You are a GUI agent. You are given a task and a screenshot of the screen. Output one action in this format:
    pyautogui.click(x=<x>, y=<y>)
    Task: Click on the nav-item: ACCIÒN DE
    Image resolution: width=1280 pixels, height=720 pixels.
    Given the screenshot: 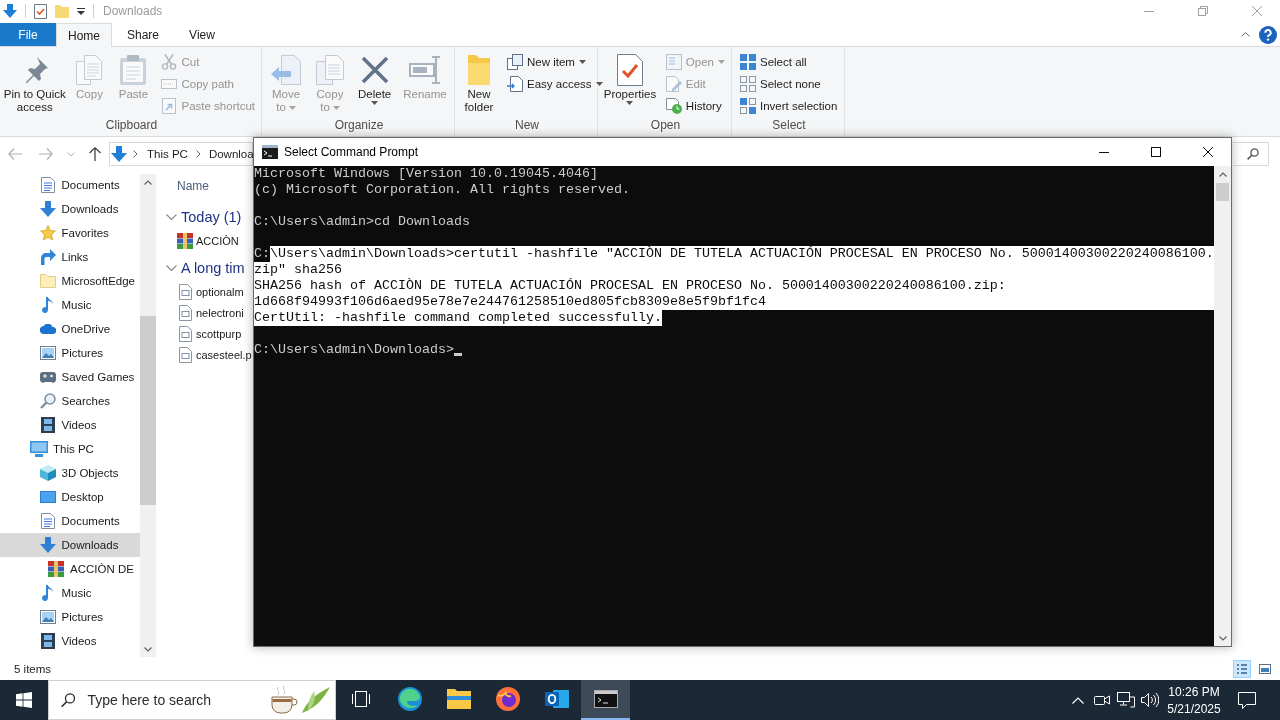 What is the action you would take?
    pyautogui.click(x=70, y=569)
    